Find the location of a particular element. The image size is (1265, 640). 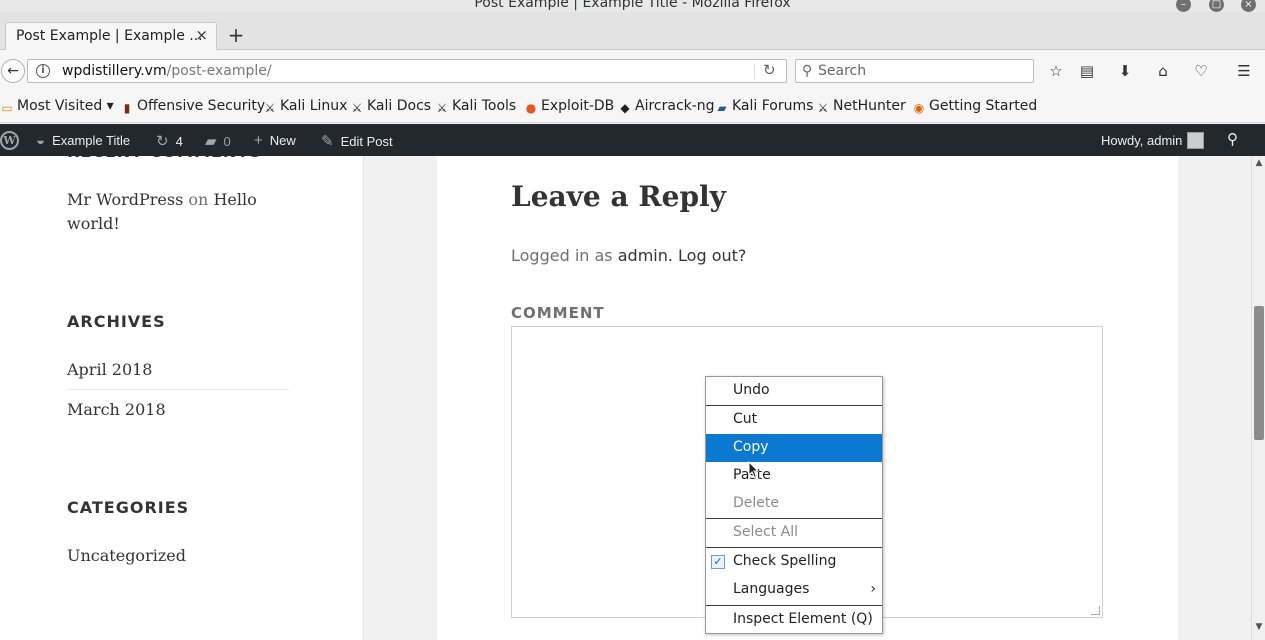

bookmark-offensive-security: ▮ Offensive Security is located at coordinates (193, 106).